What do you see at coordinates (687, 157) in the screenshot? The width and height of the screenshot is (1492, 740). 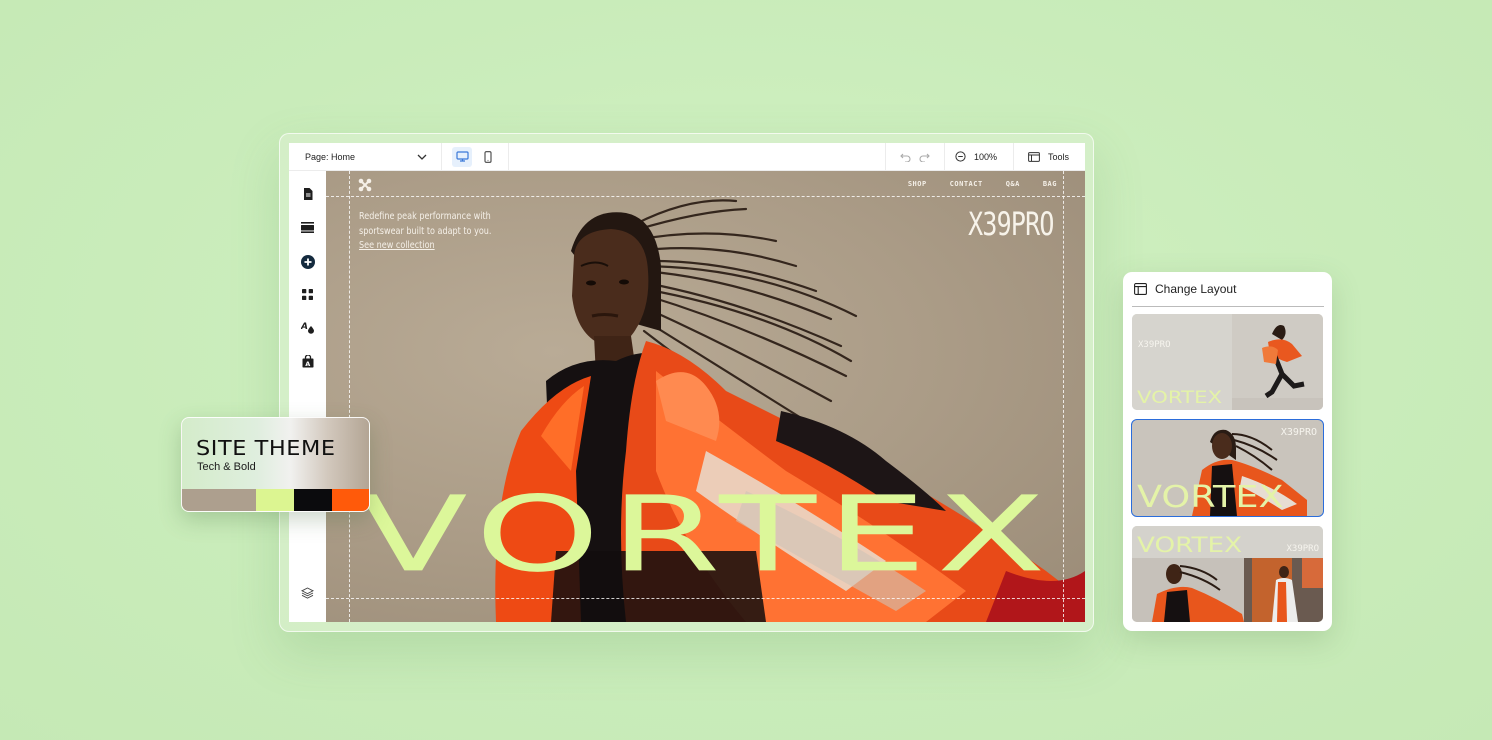 I see `editor-toolbar: Page: Home 100% Tools` at bounding box center [687, 157].